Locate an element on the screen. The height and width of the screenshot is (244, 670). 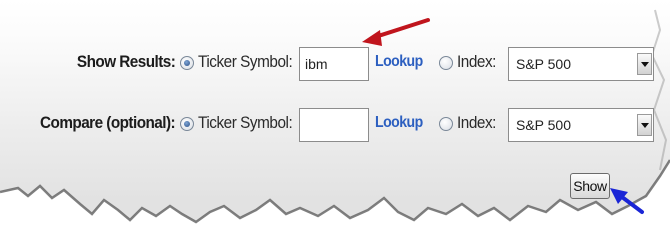
show-button: Show is located at coordinates (590, 186).